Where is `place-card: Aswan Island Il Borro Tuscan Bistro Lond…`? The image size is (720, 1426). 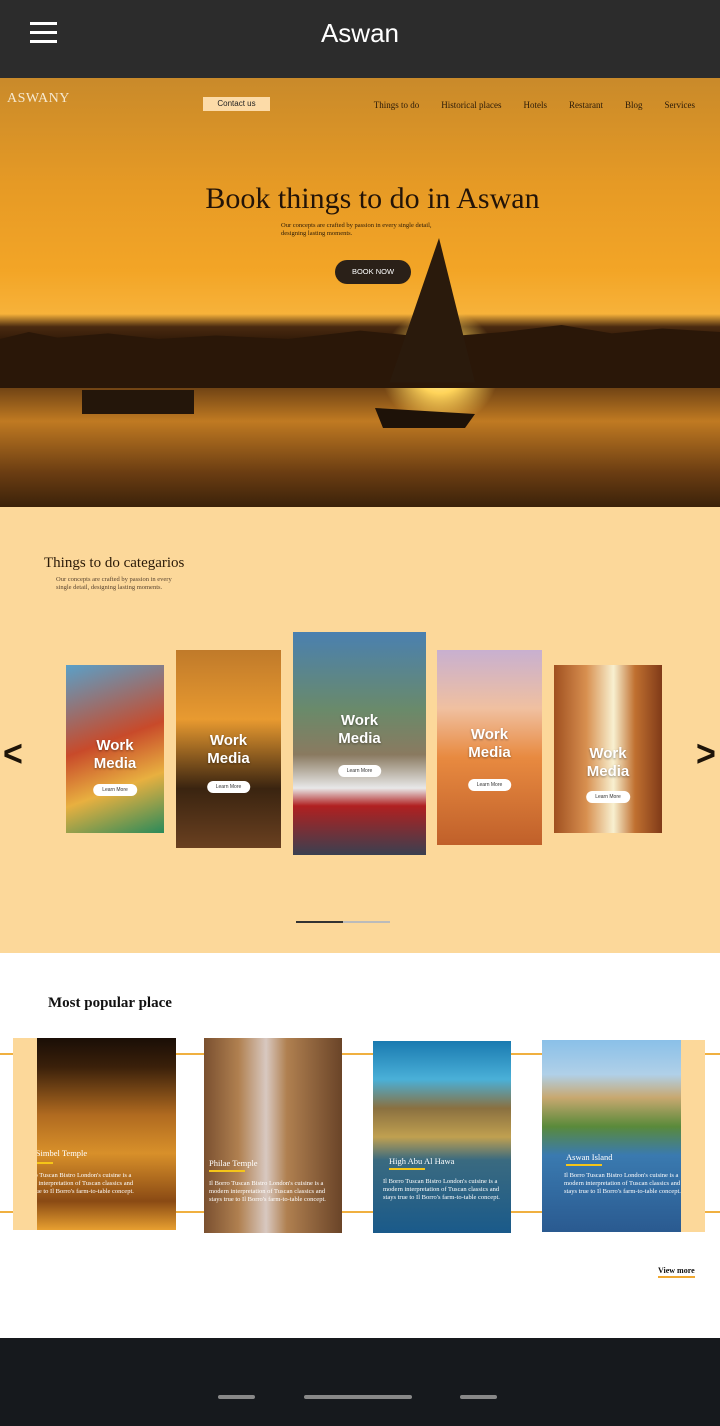 place-card: Aswan Island Il Borro Tuscan Bistro Lond… is located at coordinates (611, 1136).